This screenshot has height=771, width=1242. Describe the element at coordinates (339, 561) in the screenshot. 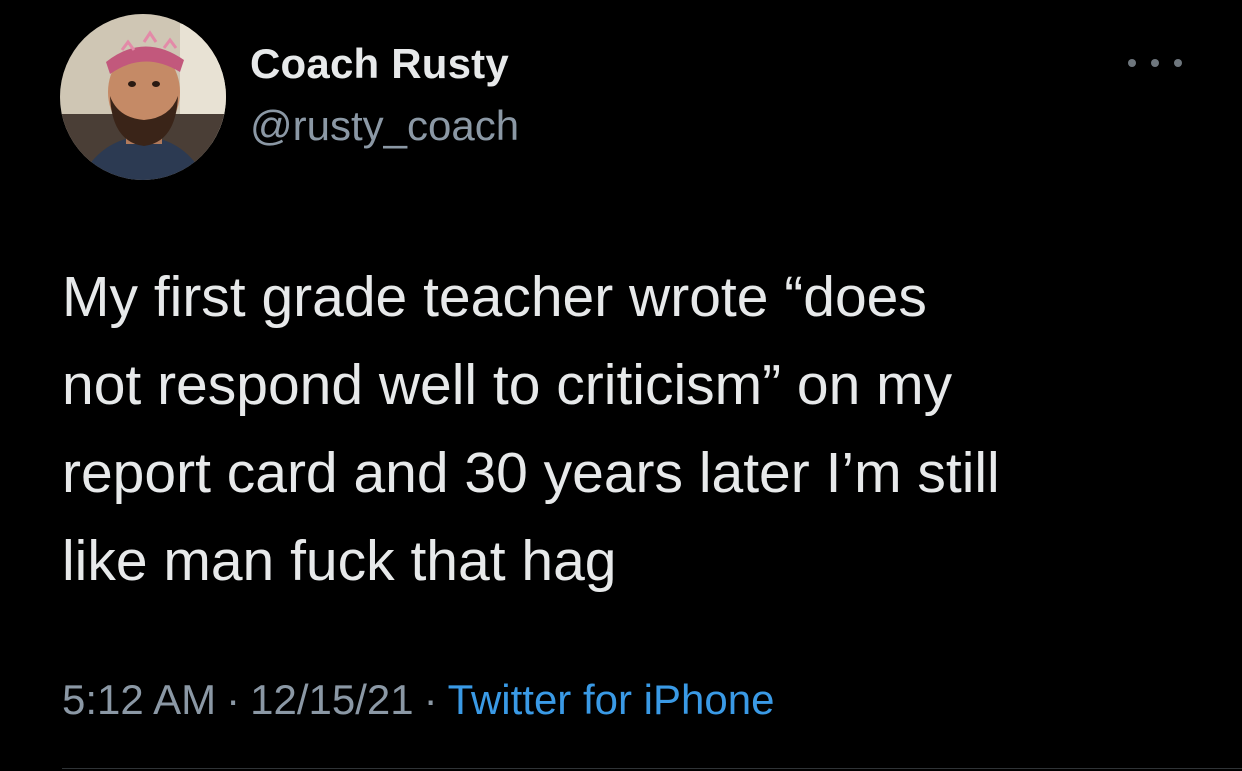

I see `tweet-text-line: like man fuck that hag` at that location.